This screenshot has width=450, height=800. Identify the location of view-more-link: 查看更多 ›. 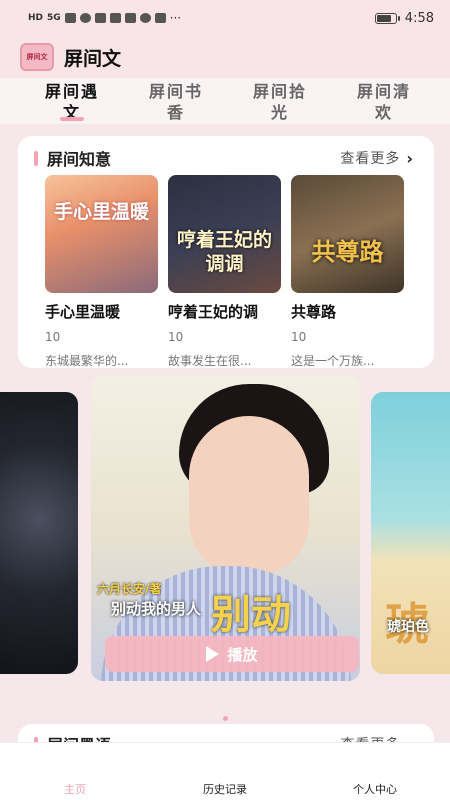
(377, 158).